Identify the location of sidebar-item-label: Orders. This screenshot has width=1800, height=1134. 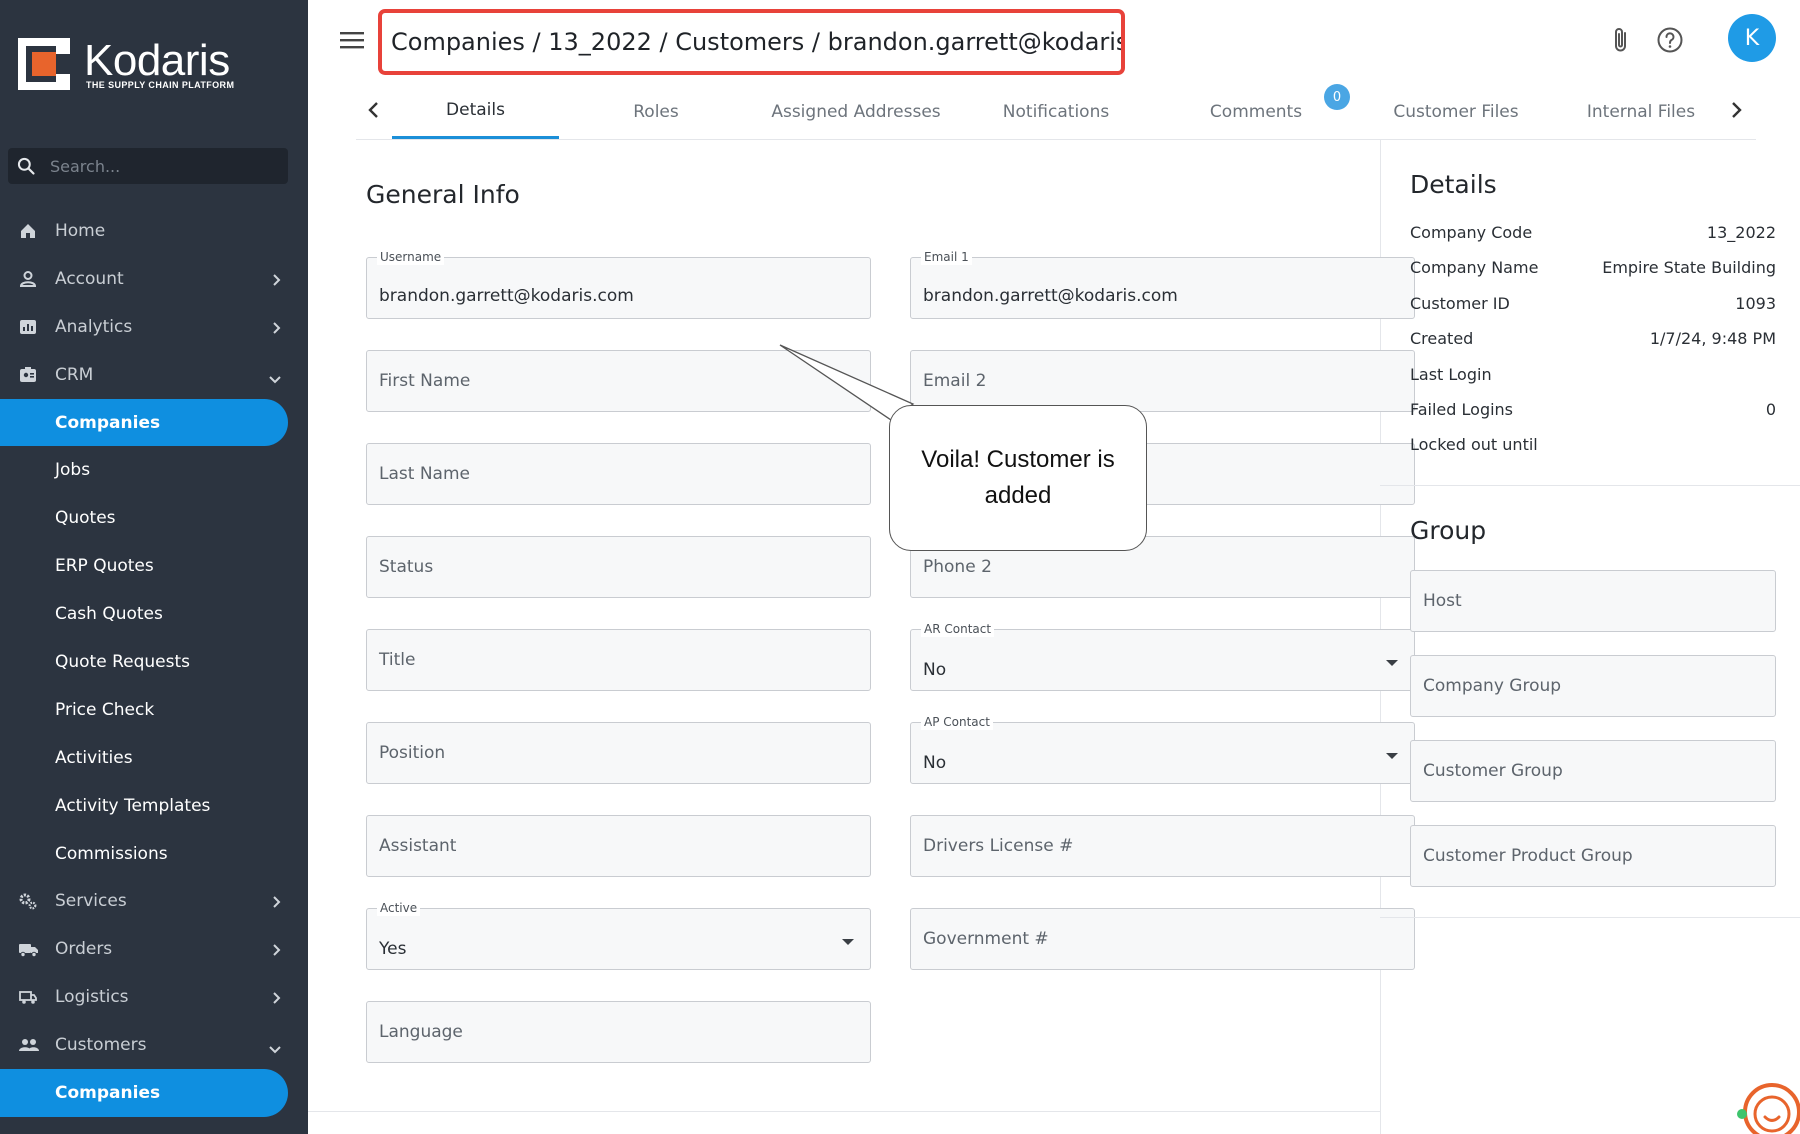
(84, 949).